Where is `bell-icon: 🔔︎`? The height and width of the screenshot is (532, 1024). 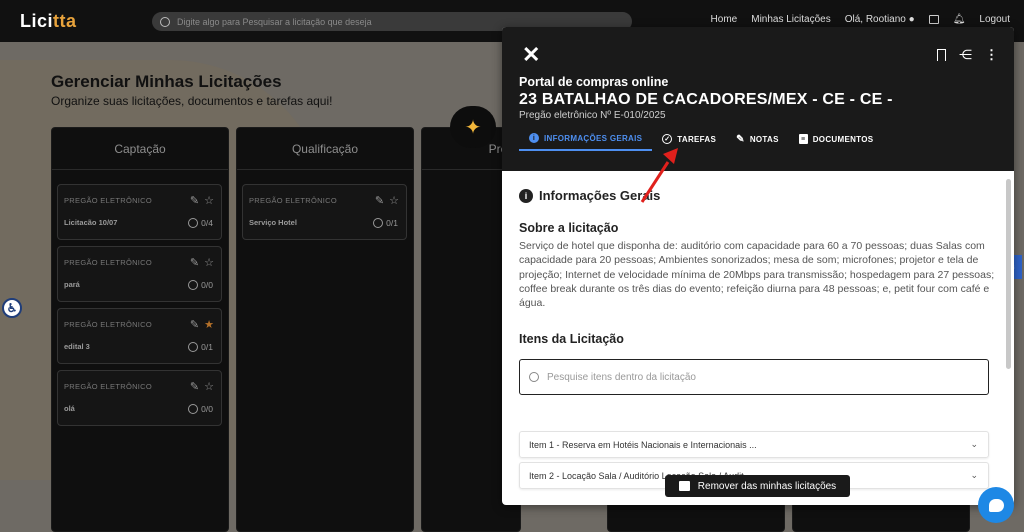
bell-icon: 🔔︎ is located at coordinates (959, 19).